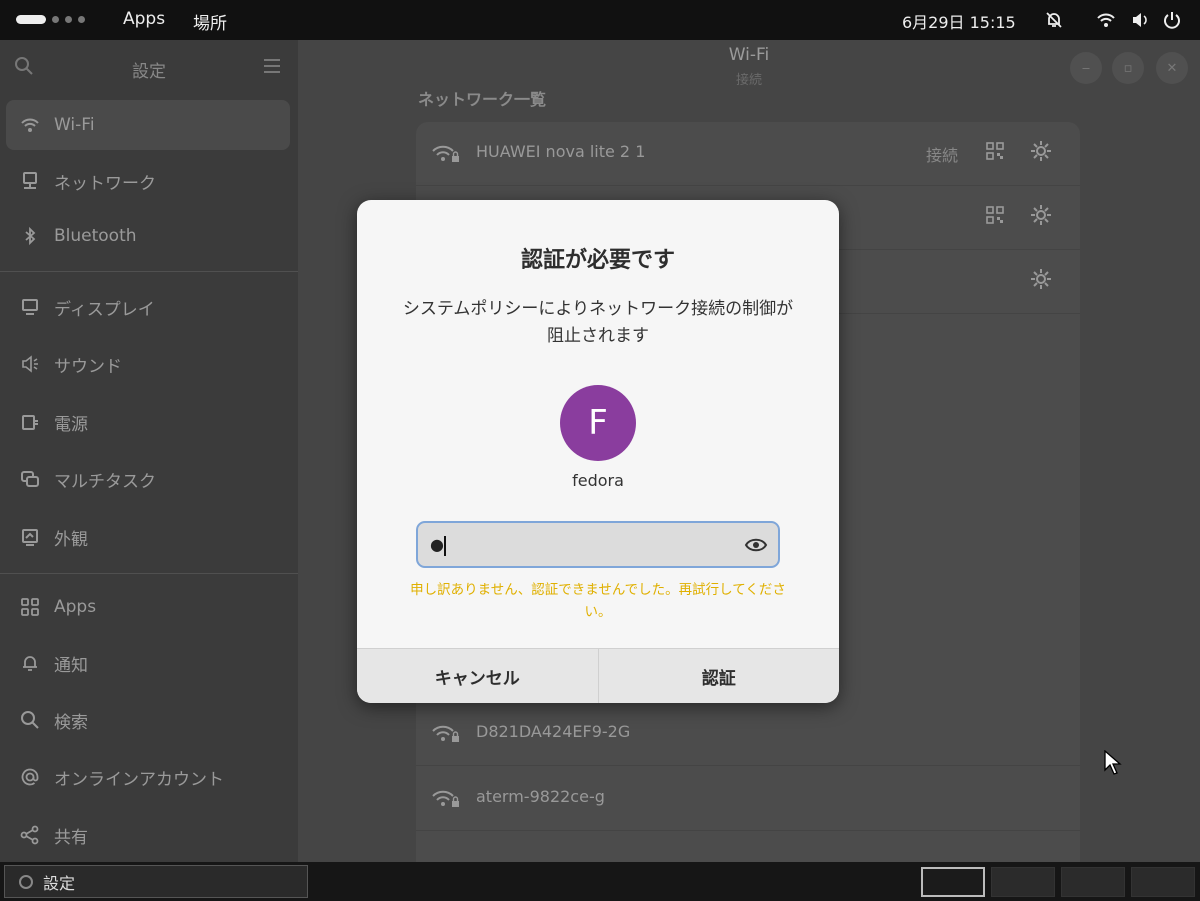 Image resolution: width=1200 pixels, height=901 pixels. I want to click on password-field: ●, so click(598, 544).